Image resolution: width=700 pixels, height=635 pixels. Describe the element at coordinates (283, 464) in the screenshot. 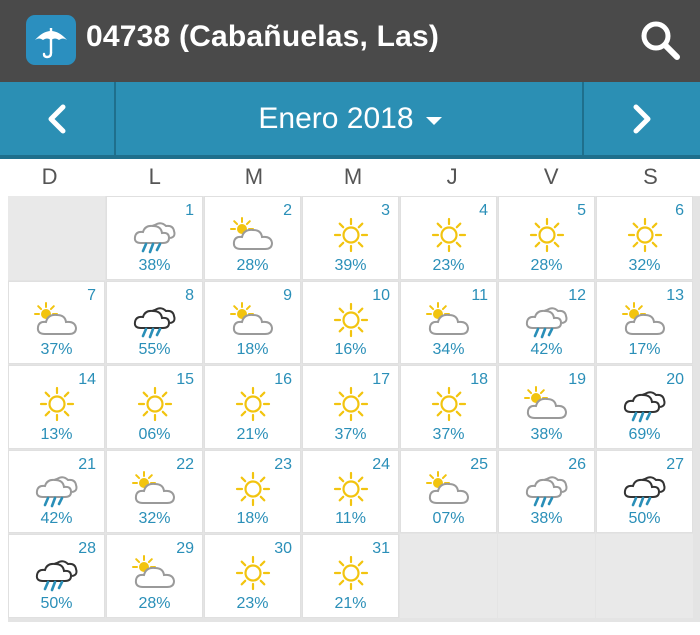

I see `day-number: 23` at that location.